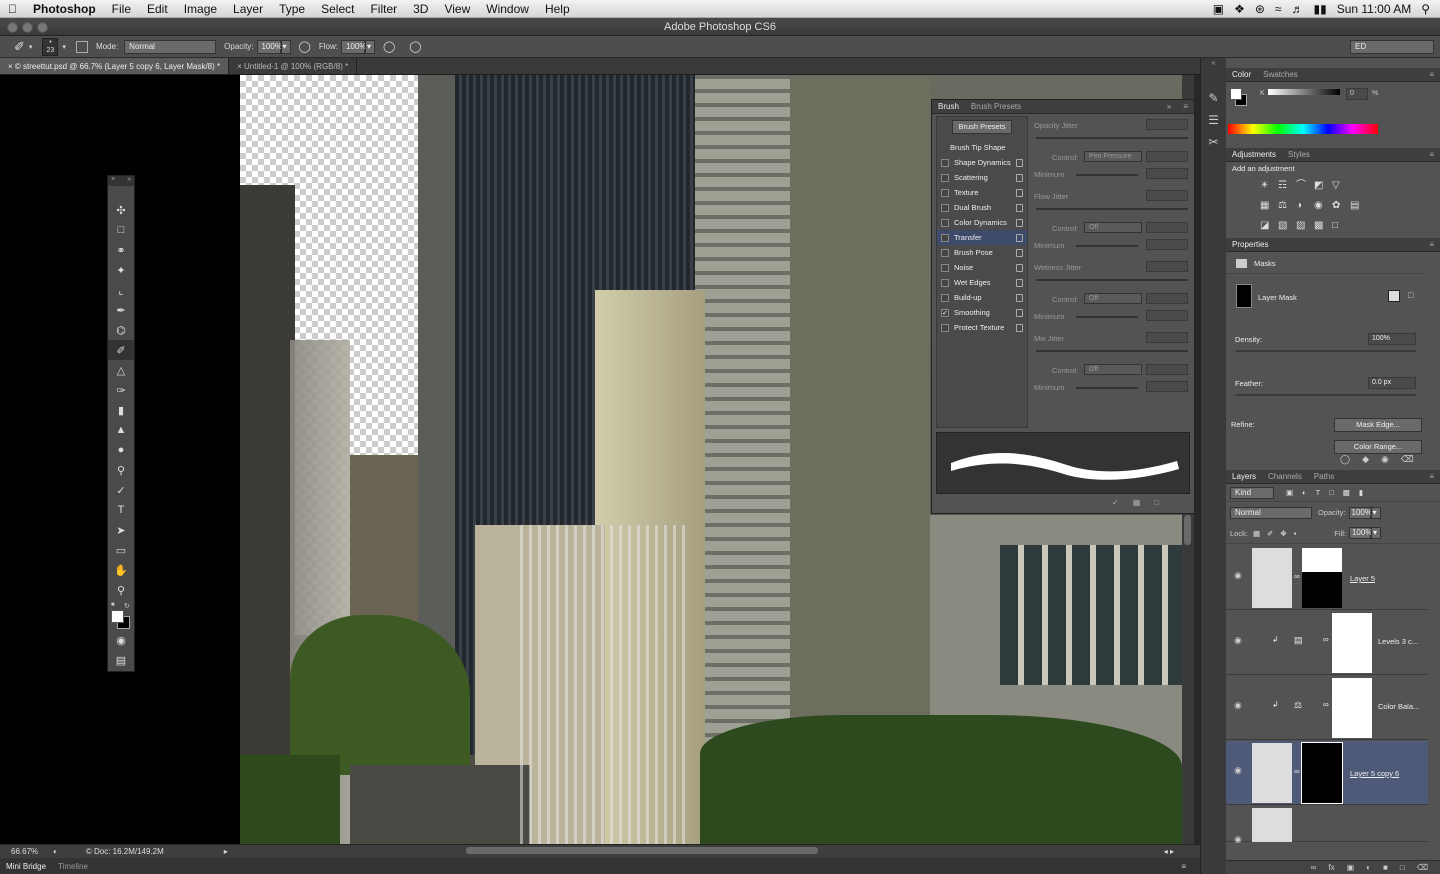  I want to click on color-lookup-icon: ▤, so click(1359, 206).